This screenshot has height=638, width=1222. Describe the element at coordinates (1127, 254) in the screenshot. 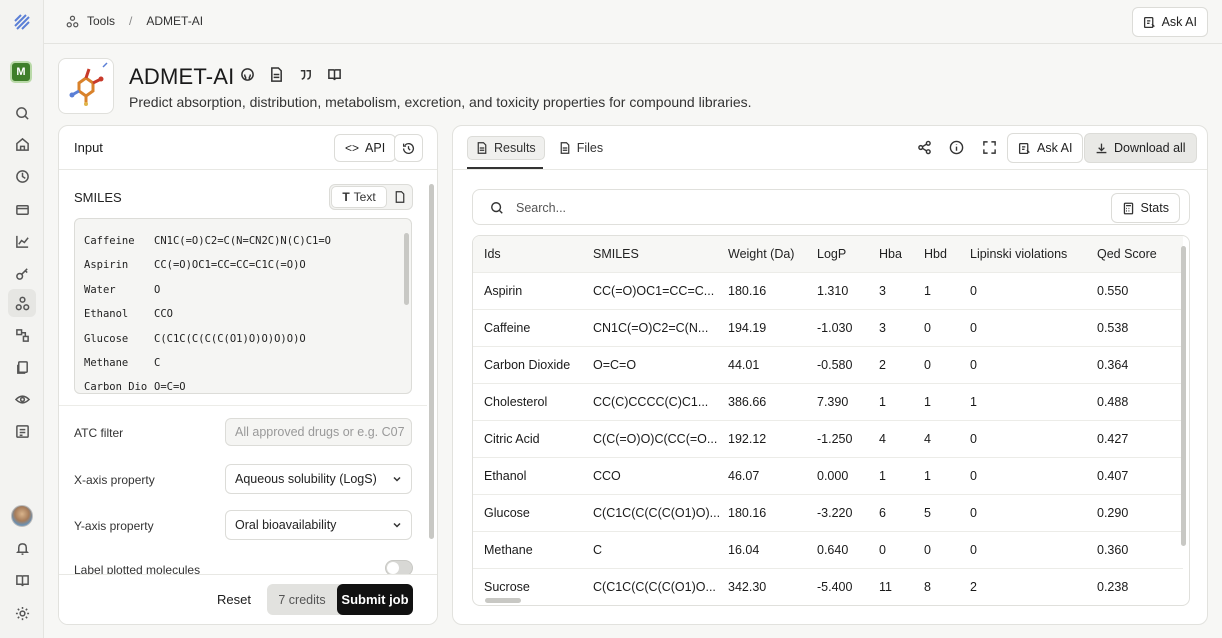

I see `column-header: Qed Score` at that location.